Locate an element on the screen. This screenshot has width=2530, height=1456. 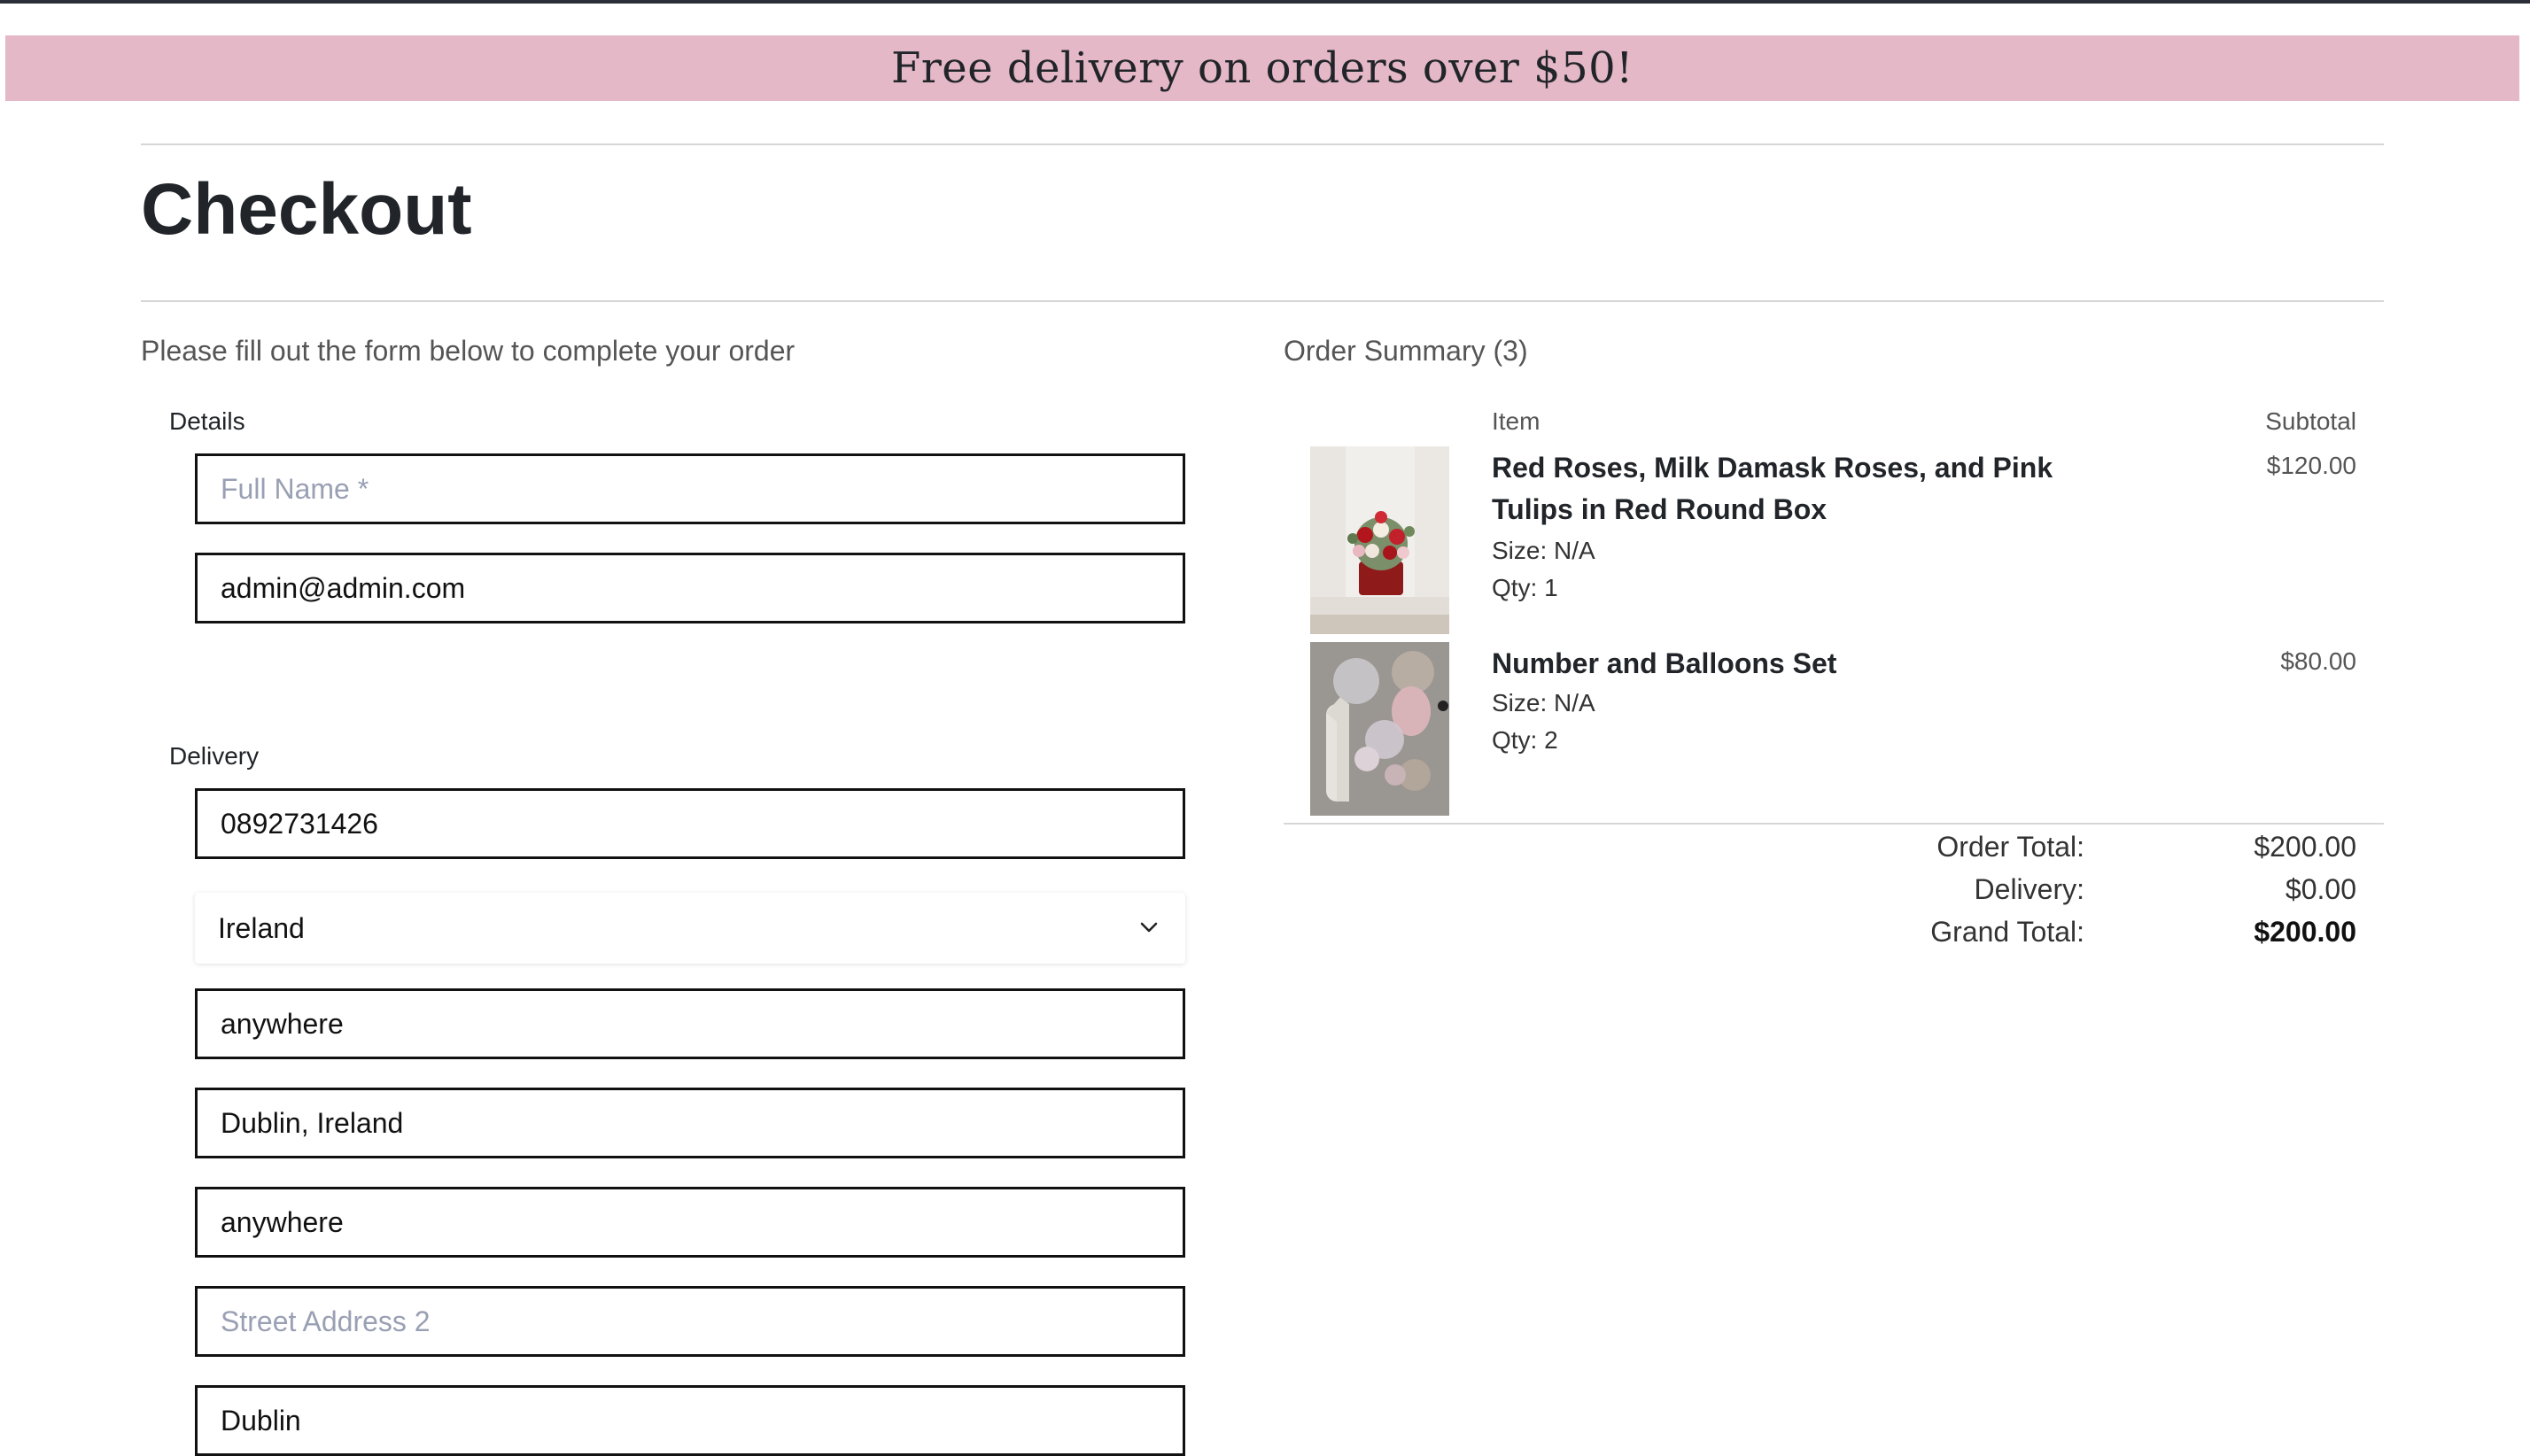
item-qty: Qty: 2 is located at coordinates (1525, 740).